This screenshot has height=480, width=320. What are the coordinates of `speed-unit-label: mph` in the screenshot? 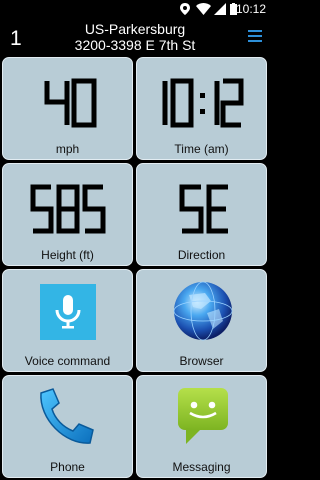 It's located at (67, 149).